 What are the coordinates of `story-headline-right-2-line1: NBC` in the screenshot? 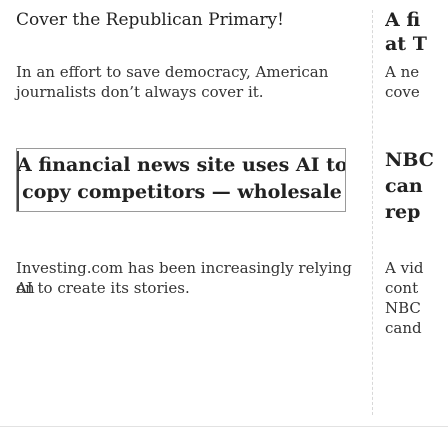 It's located at (409, 160).